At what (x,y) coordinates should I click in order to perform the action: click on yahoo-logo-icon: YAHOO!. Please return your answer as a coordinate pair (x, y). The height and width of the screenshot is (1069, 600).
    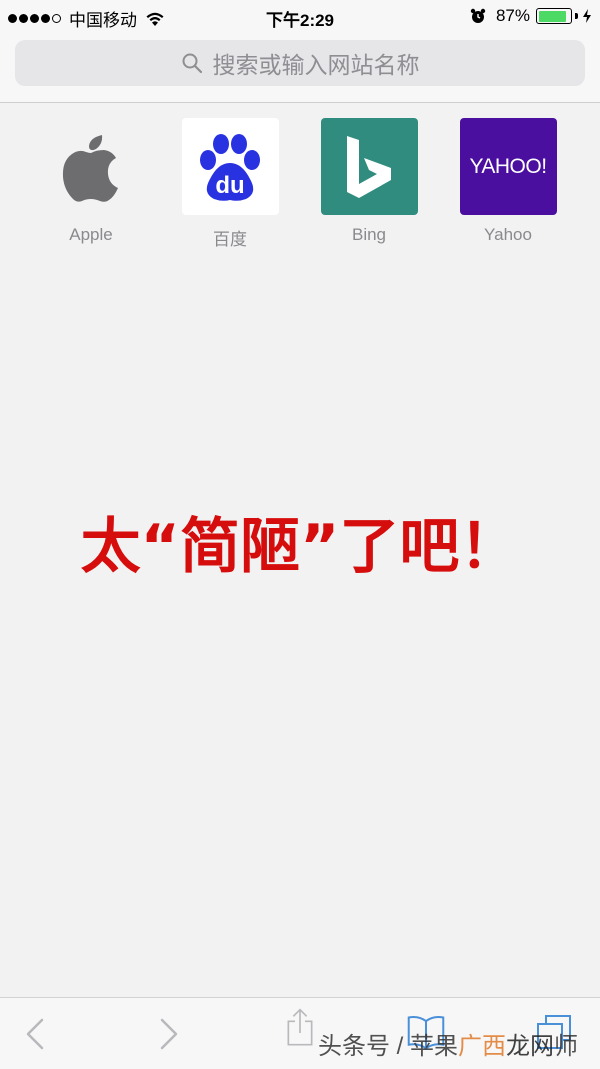
    Looking at the image, I should click on (508, 166).